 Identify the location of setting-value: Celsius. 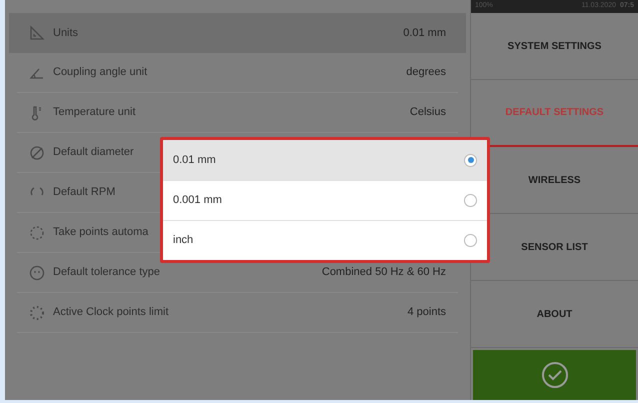
(428, 112).